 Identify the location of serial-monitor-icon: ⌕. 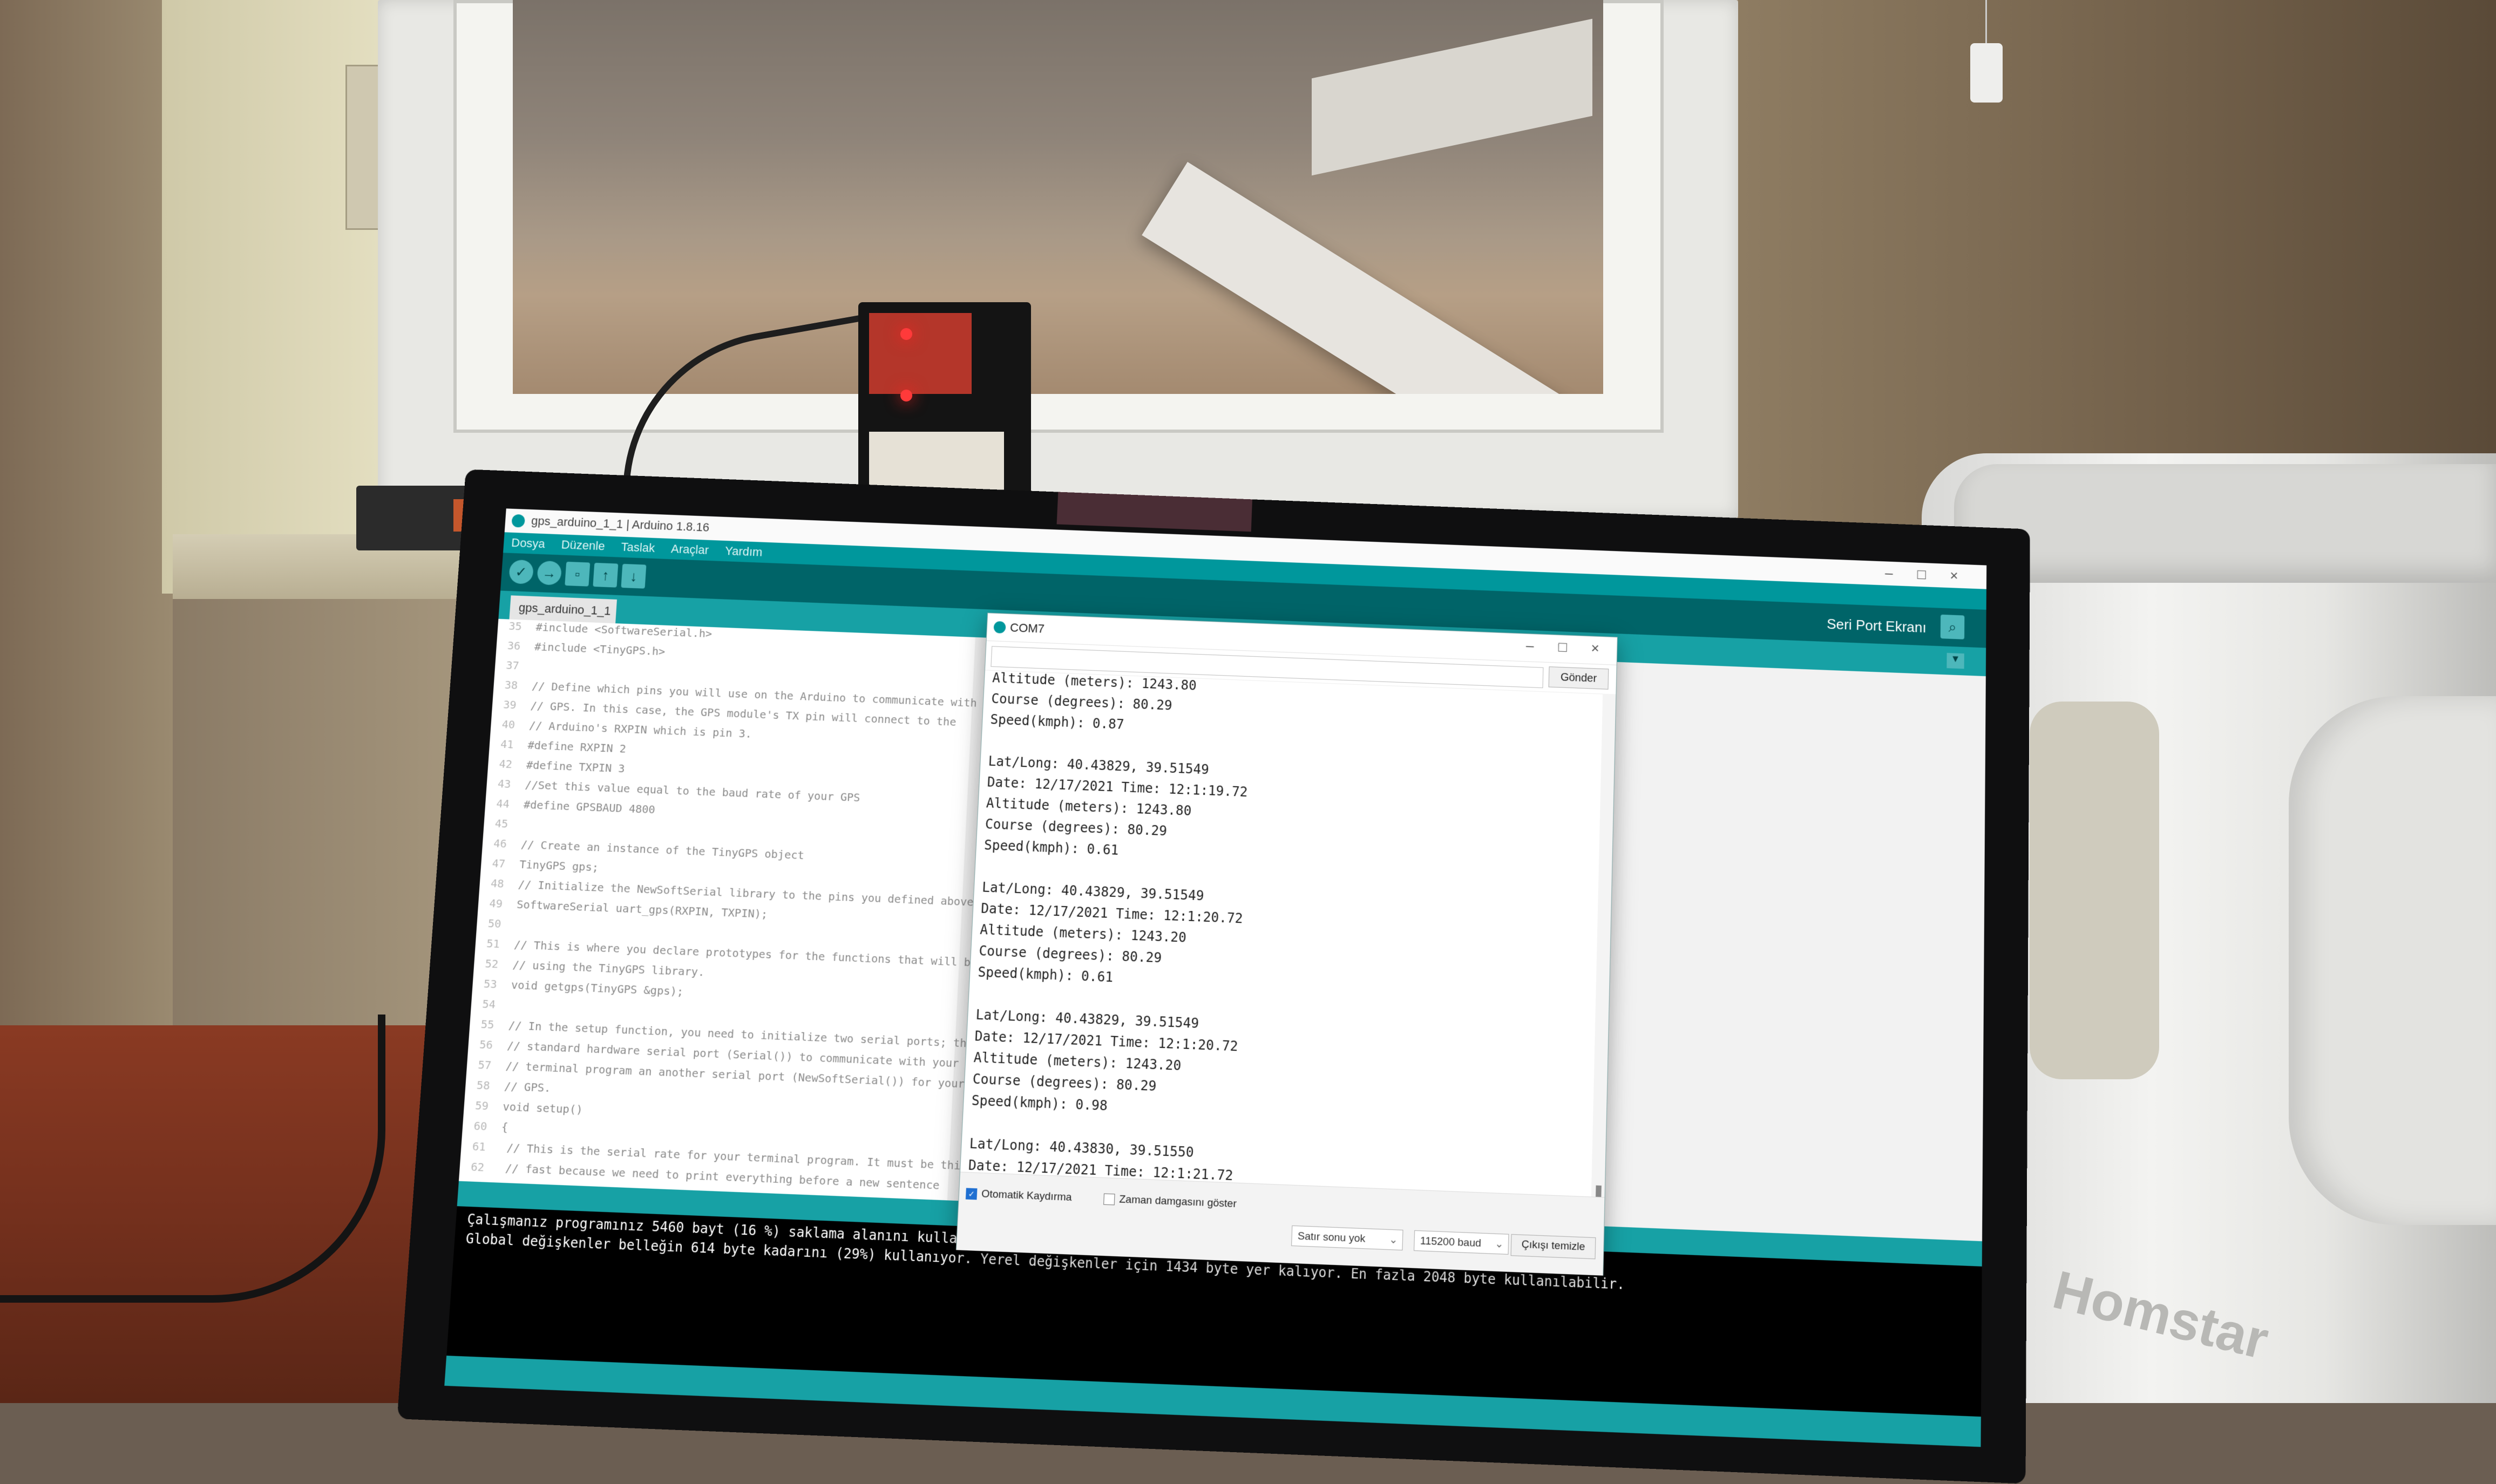
(1953, 627).